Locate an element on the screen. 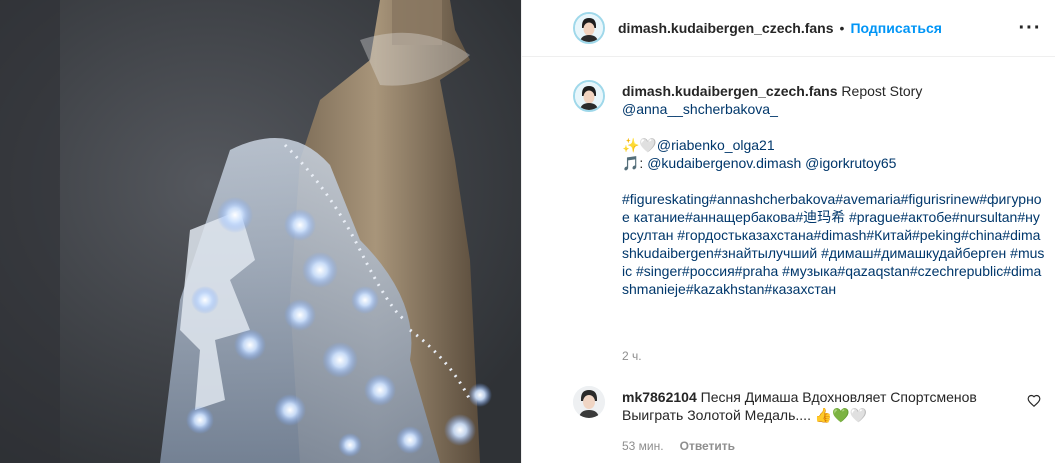 This screenshot has width=1055, height=463. caption-mention-krutoy: @igorkrutoy65 is located at coordinates (850, 163).